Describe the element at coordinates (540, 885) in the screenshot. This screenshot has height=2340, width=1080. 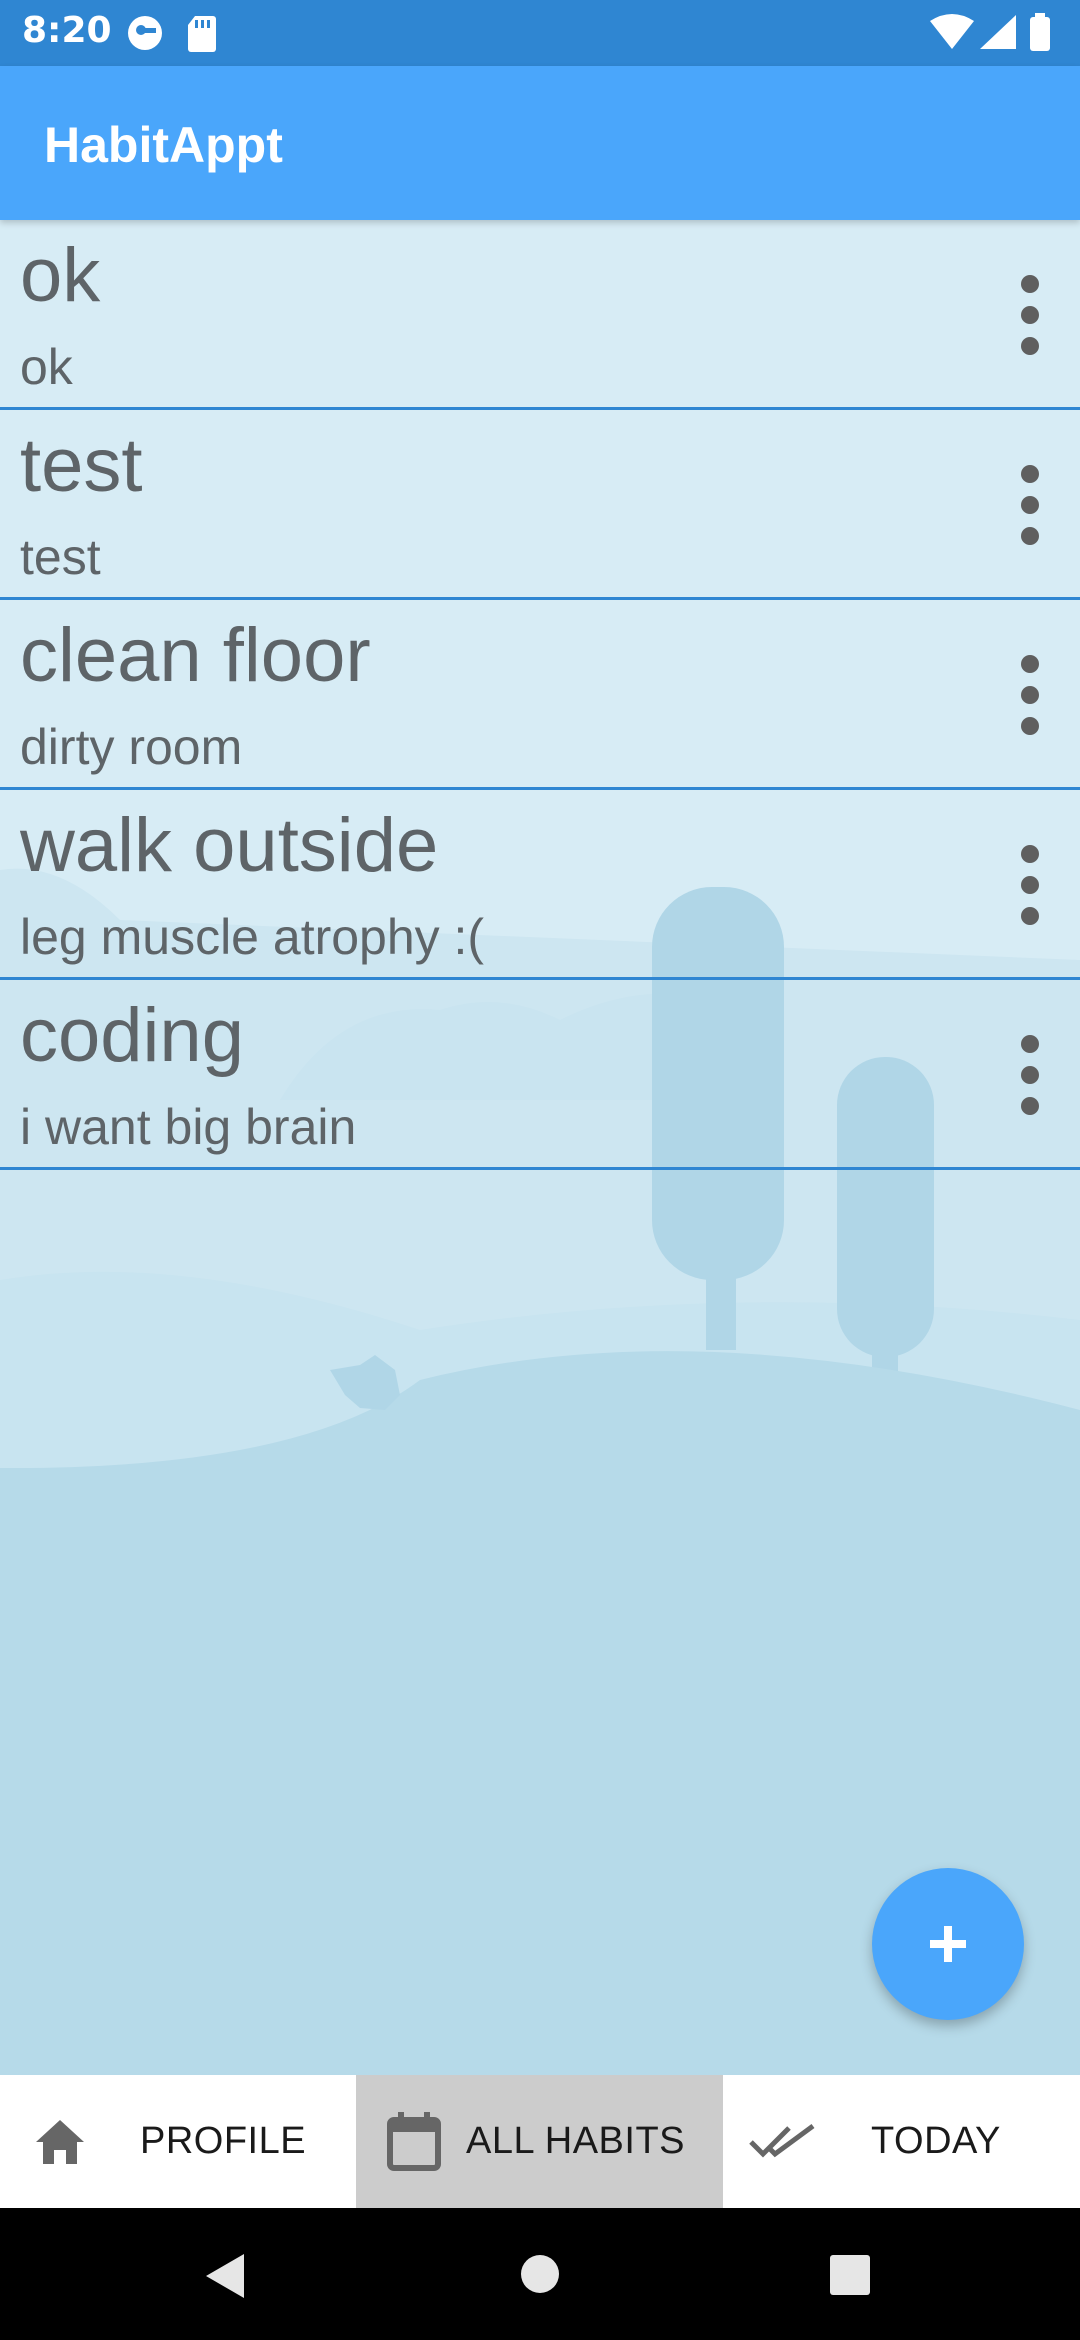
I see `habit-row: walk outside leg muscle atrophy :(` at that location.